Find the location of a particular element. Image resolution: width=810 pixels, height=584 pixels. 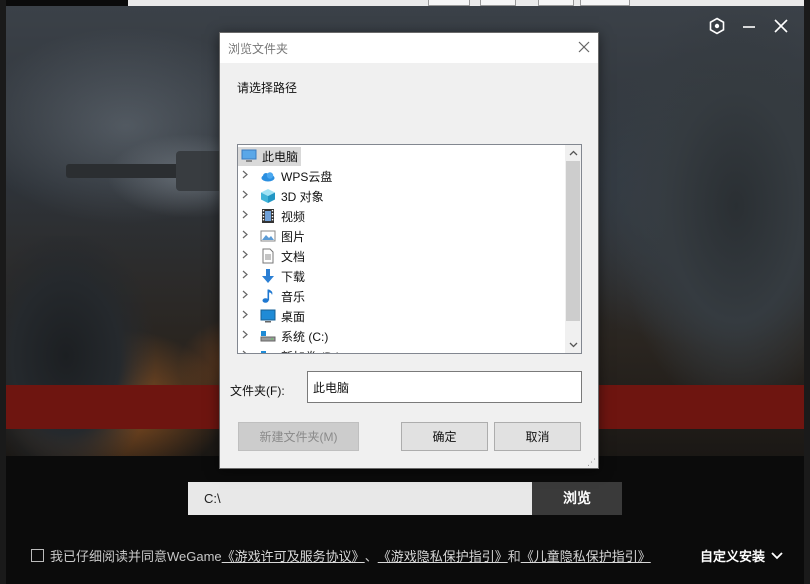

close-icon is located at coordinates (781, 26).